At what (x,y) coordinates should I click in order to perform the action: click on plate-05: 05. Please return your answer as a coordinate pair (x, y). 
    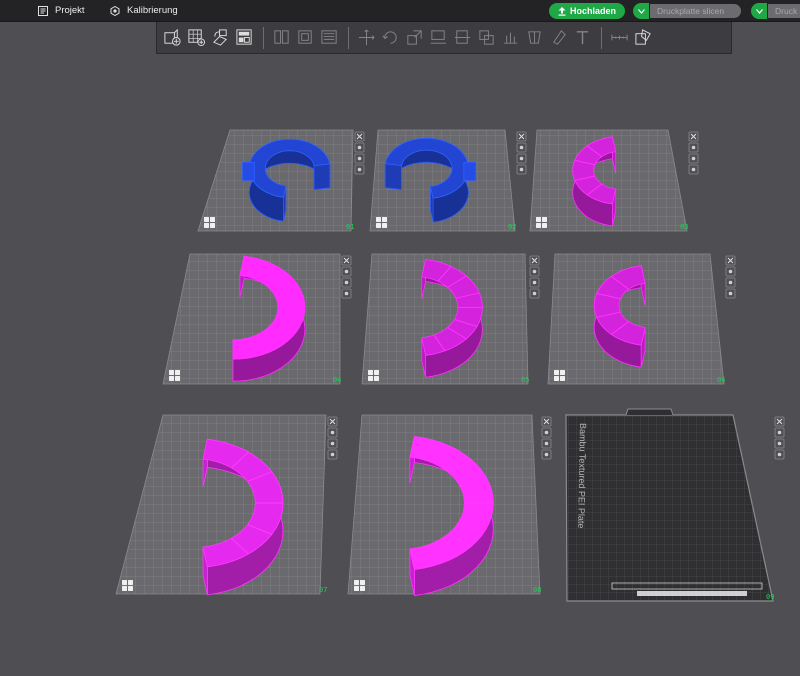
    Looking at the image, I should click on (450, 319).